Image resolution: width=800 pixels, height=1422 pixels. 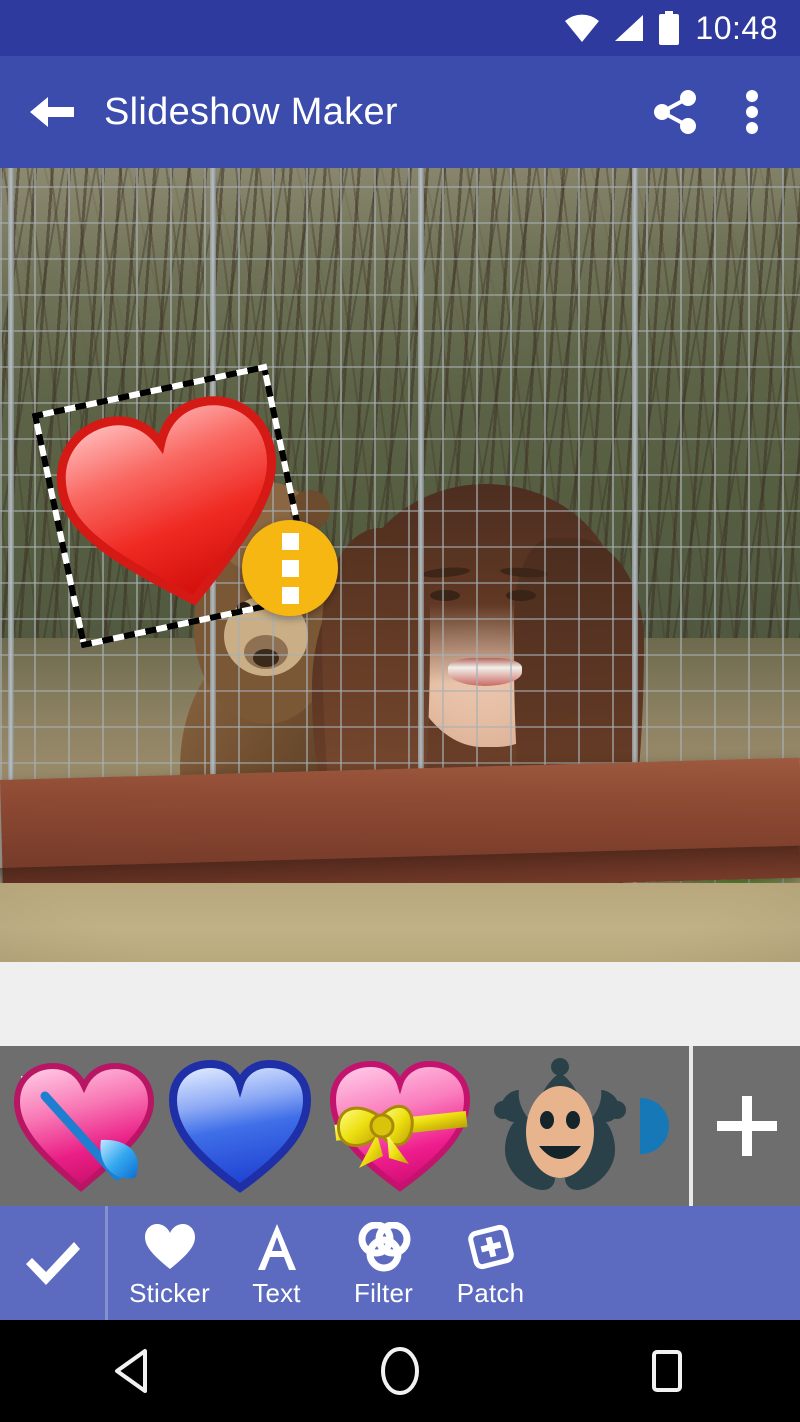 I want to click on android-nav-bar, so click(x=400, y=1371).